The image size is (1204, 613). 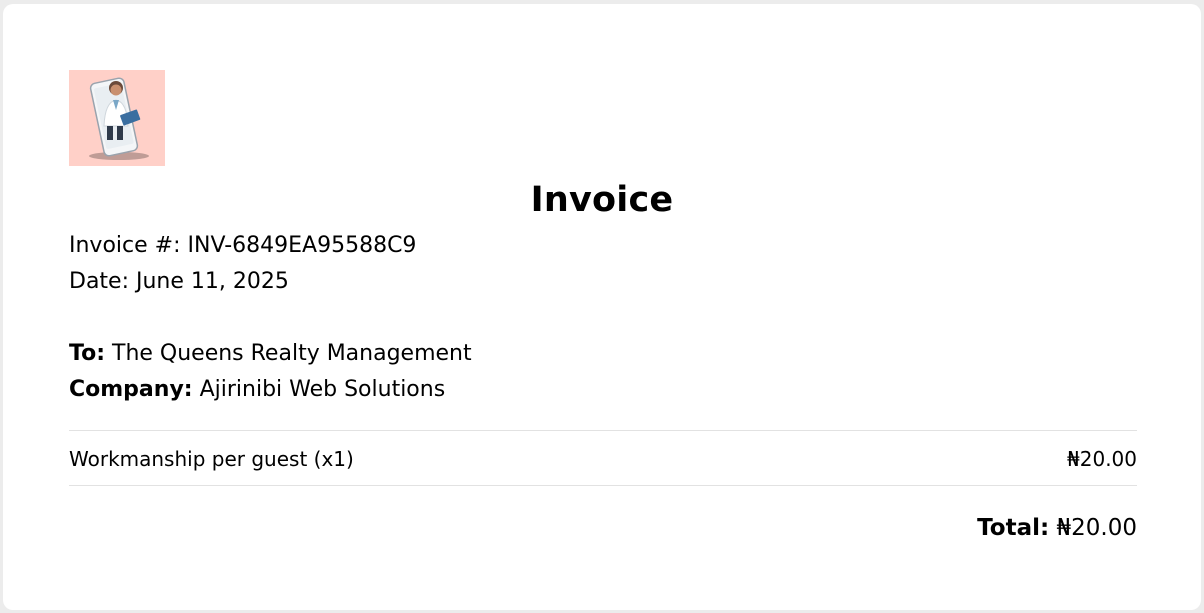 What do you see at coordinates (99, 281) in the screenshot?
I see `invoice-date-label: Date:` at bounding box center [99, 281].